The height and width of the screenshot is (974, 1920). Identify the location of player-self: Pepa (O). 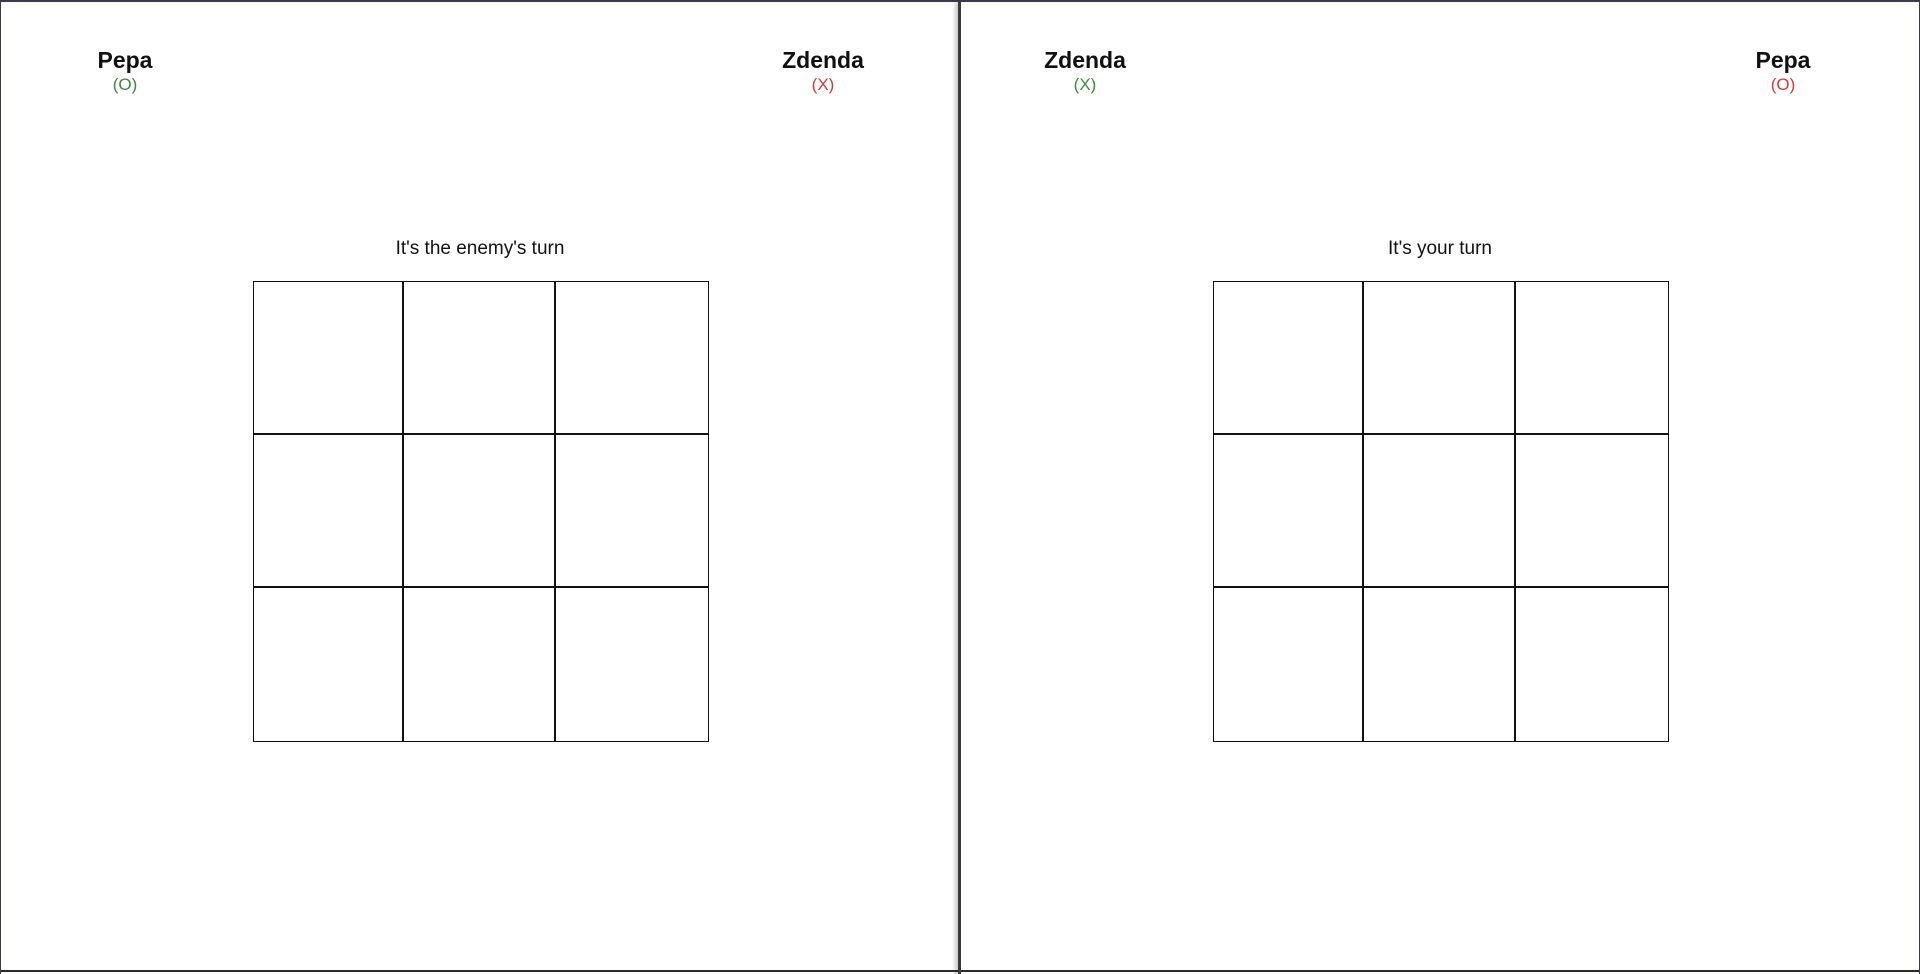
(125, 71).